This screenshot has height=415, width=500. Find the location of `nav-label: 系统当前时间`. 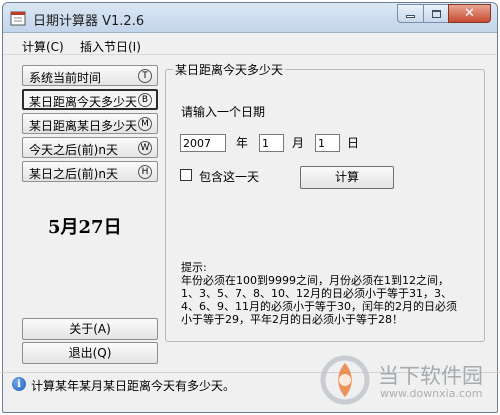

nav-label: 系统当前时间 is located at coordinates (65, 78).